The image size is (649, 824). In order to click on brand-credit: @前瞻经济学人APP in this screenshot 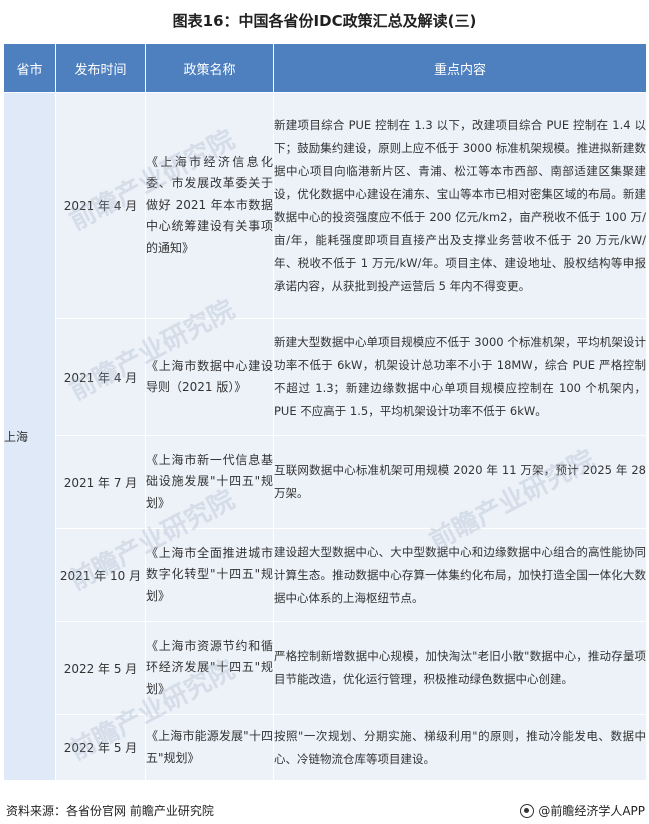, I will do `click(582, 810)`.